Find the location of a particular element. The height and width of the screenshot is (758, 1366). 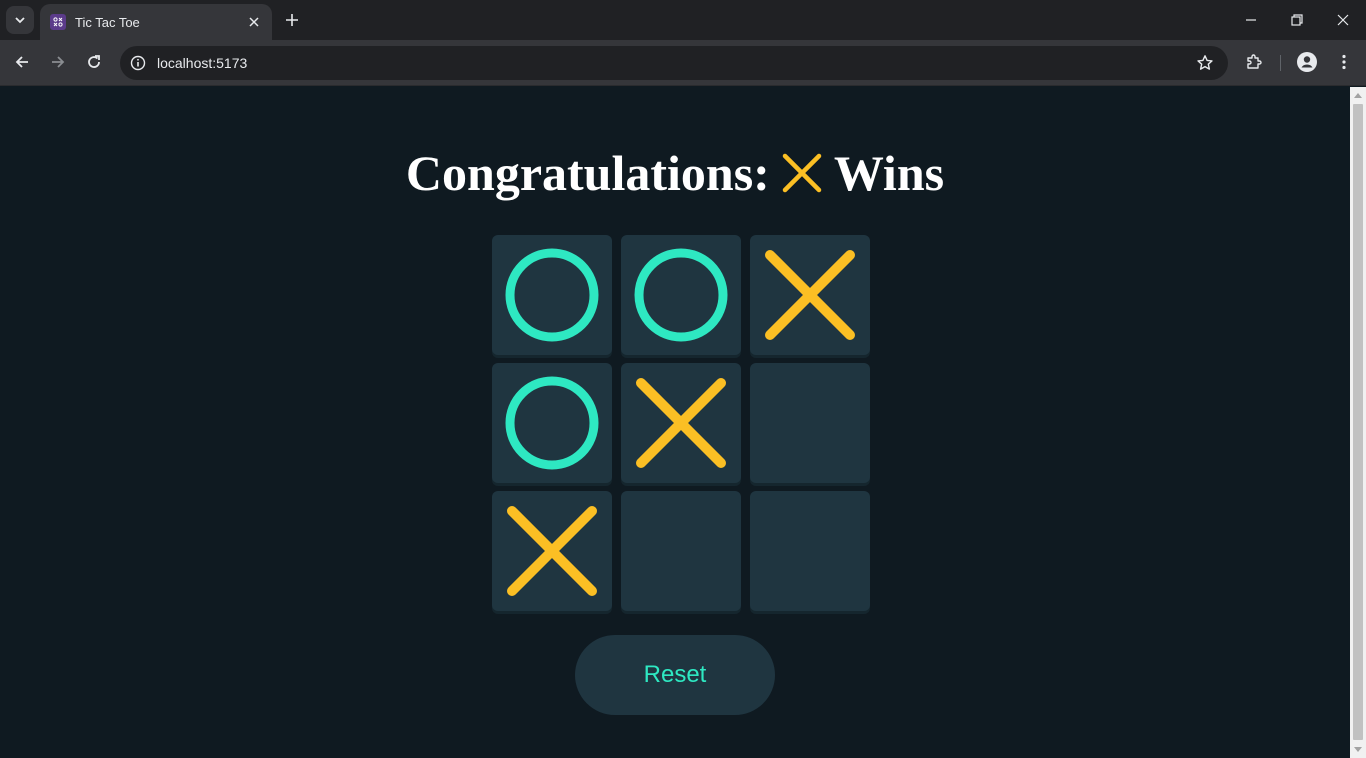

restore-button is located at coordinates (1297, 20).